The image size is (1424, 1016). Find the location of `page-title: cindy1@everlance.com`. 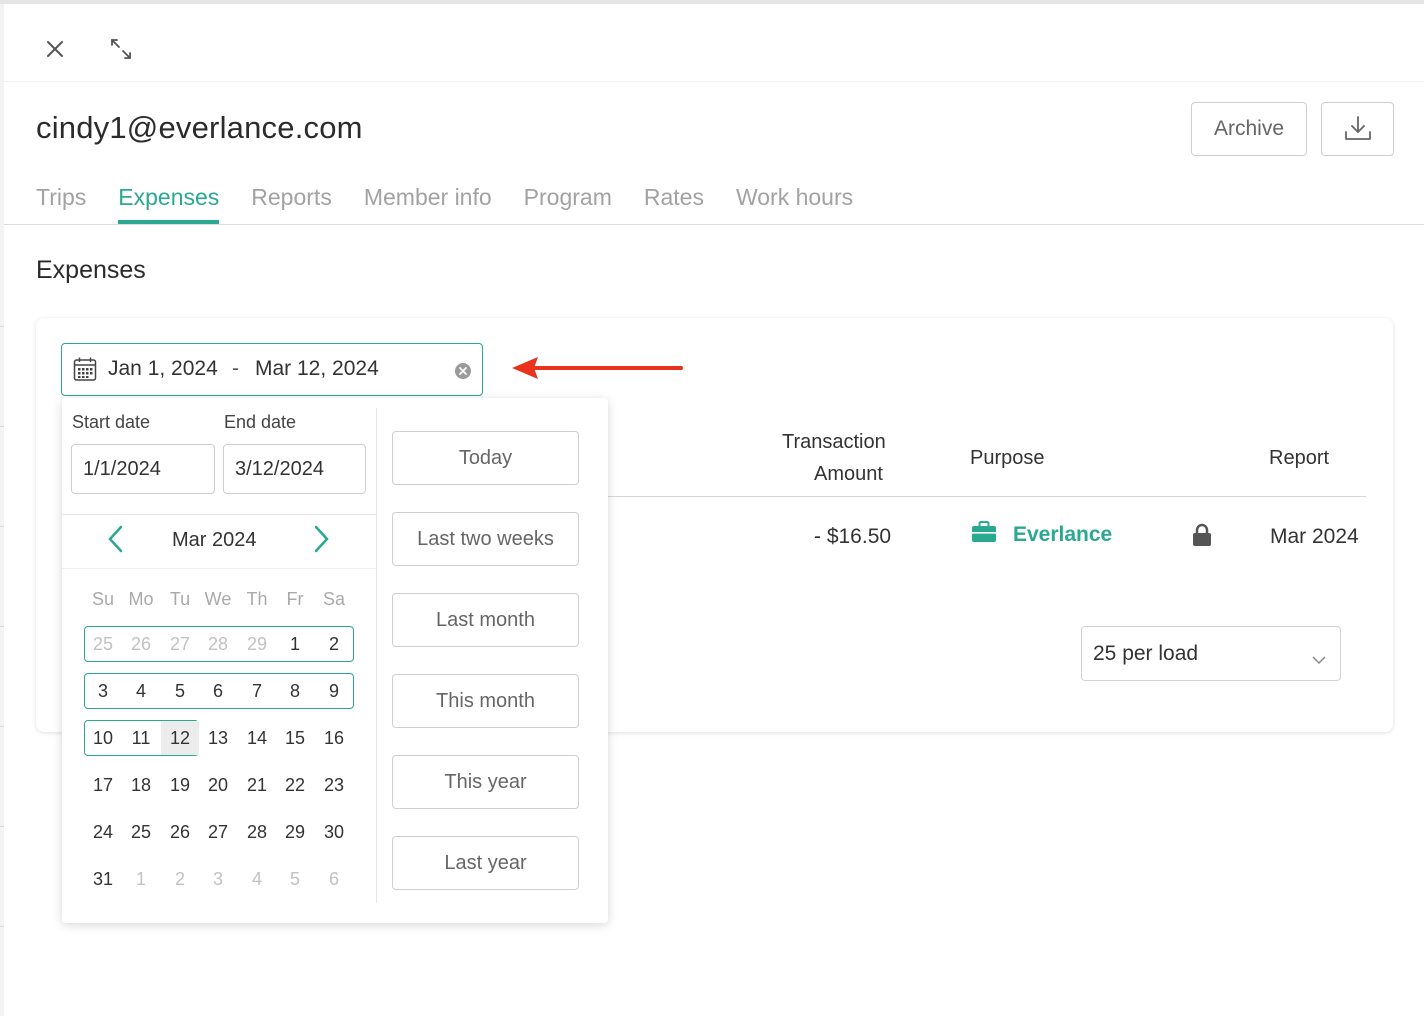

page-title: cindy1@everlance.com is located at coordinates (199, 127).